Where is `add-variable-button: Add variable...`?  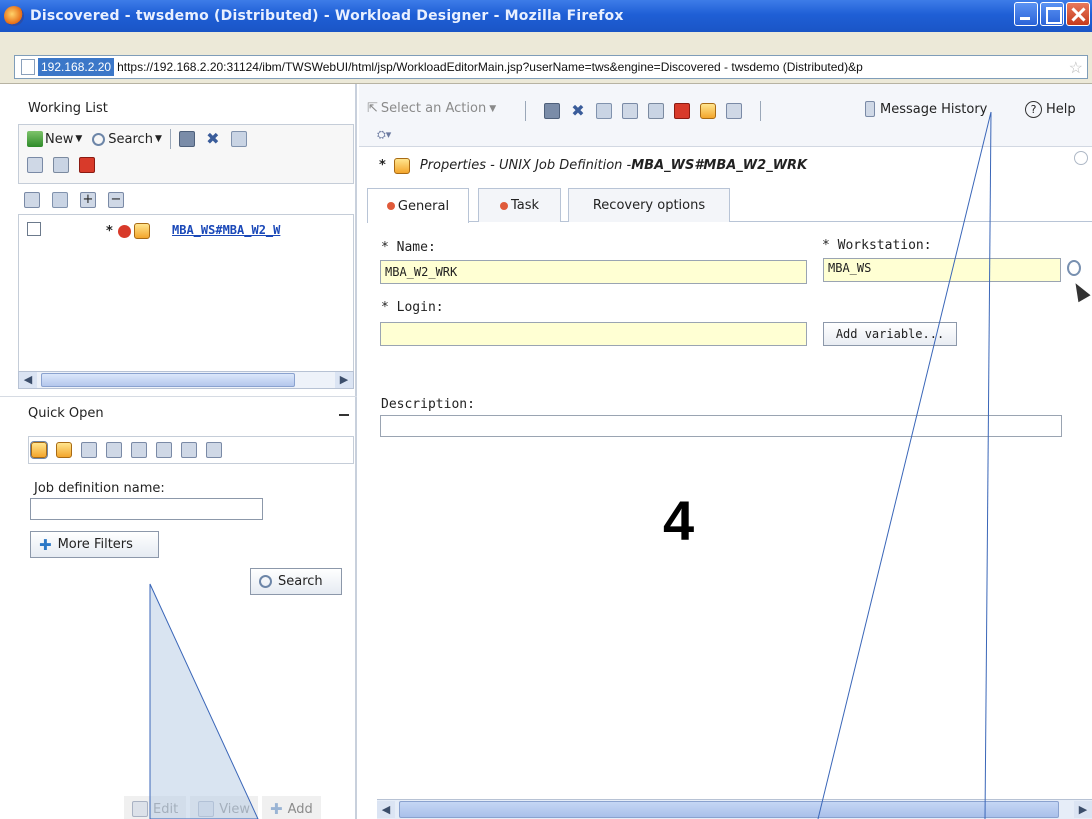
add-variable-button: Add variable... is located at coordinates (890, 334).